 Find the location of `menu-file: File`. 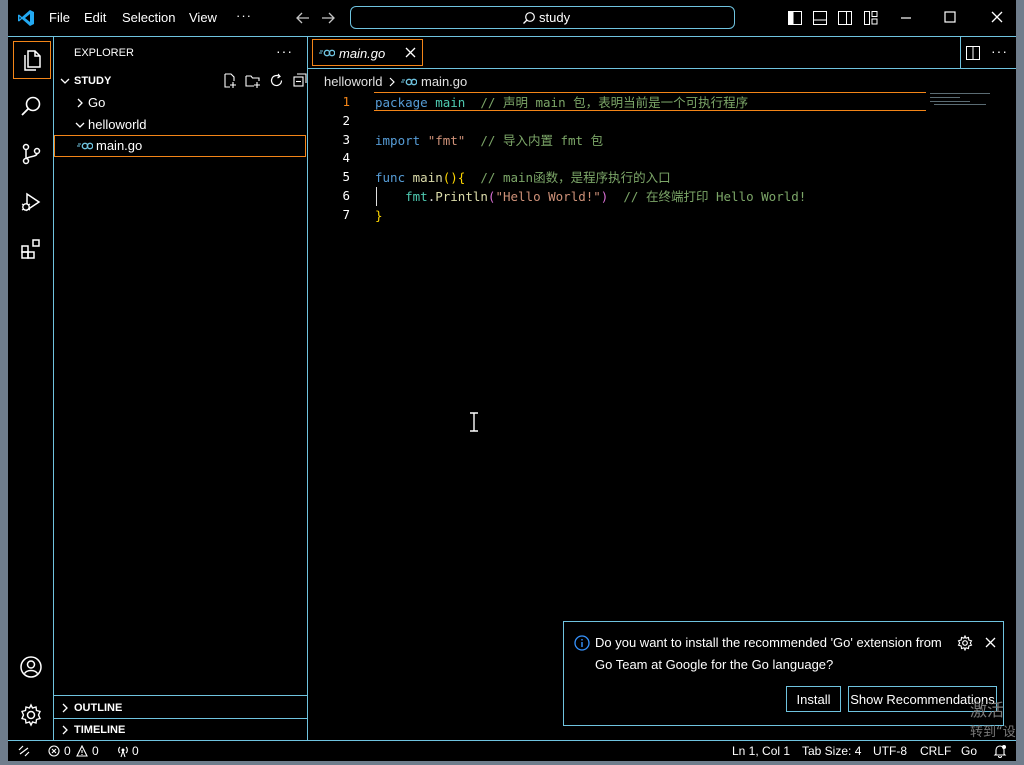

menu-file: File is located at coordinates (59, 17).